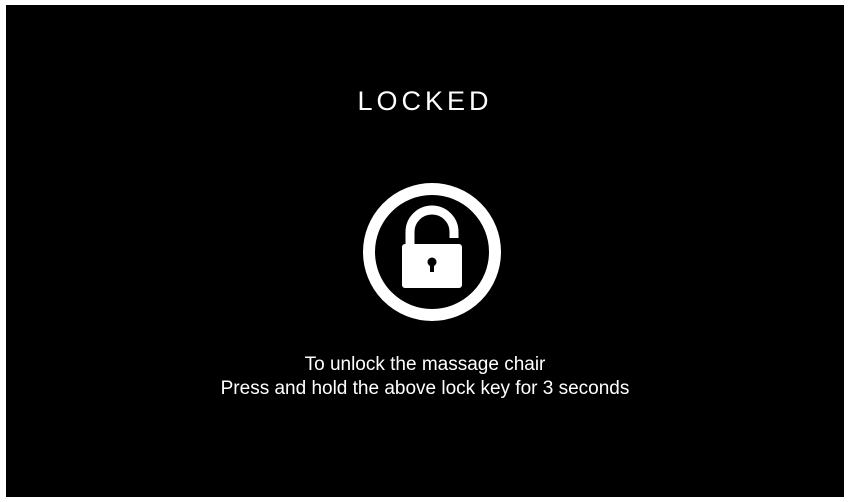  Describe the element at coordinates (425, 101) in the screenshot. I see `locked-title: LOCKED` at that location.